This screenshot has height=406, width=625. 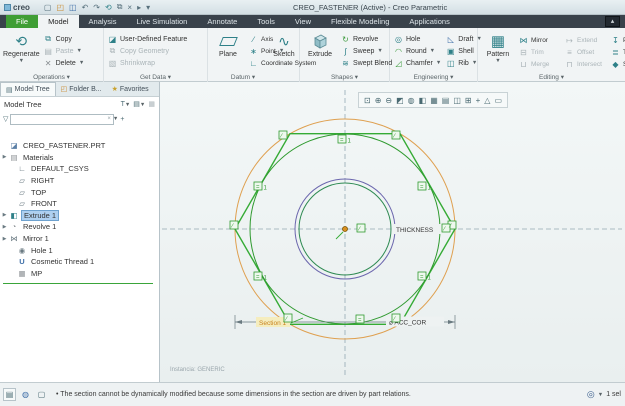 What do you see at coordinates (600, 395) in the screenshot?
I see `find-caret-icon: ▼` at bounding box center [600, 395].